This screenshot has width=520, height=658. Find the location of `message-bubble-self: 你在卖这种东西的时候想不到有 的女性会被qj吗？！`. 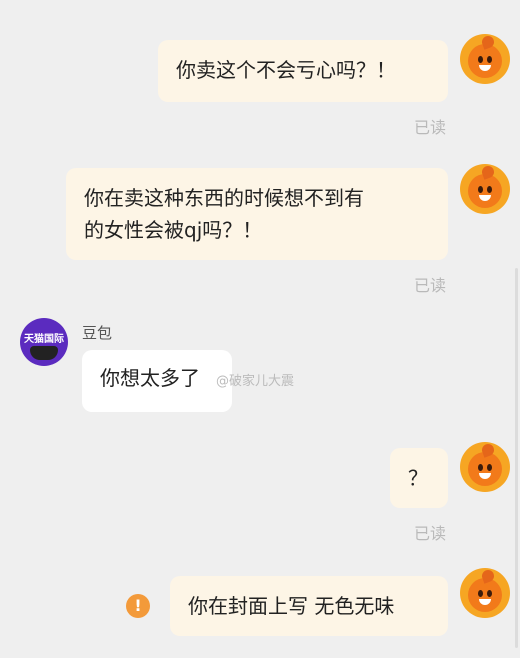

message-bubble-self: 你在卖这种东西的时候想不到有 的女性会被qj吗？！ is located at coordinates (257, 214).